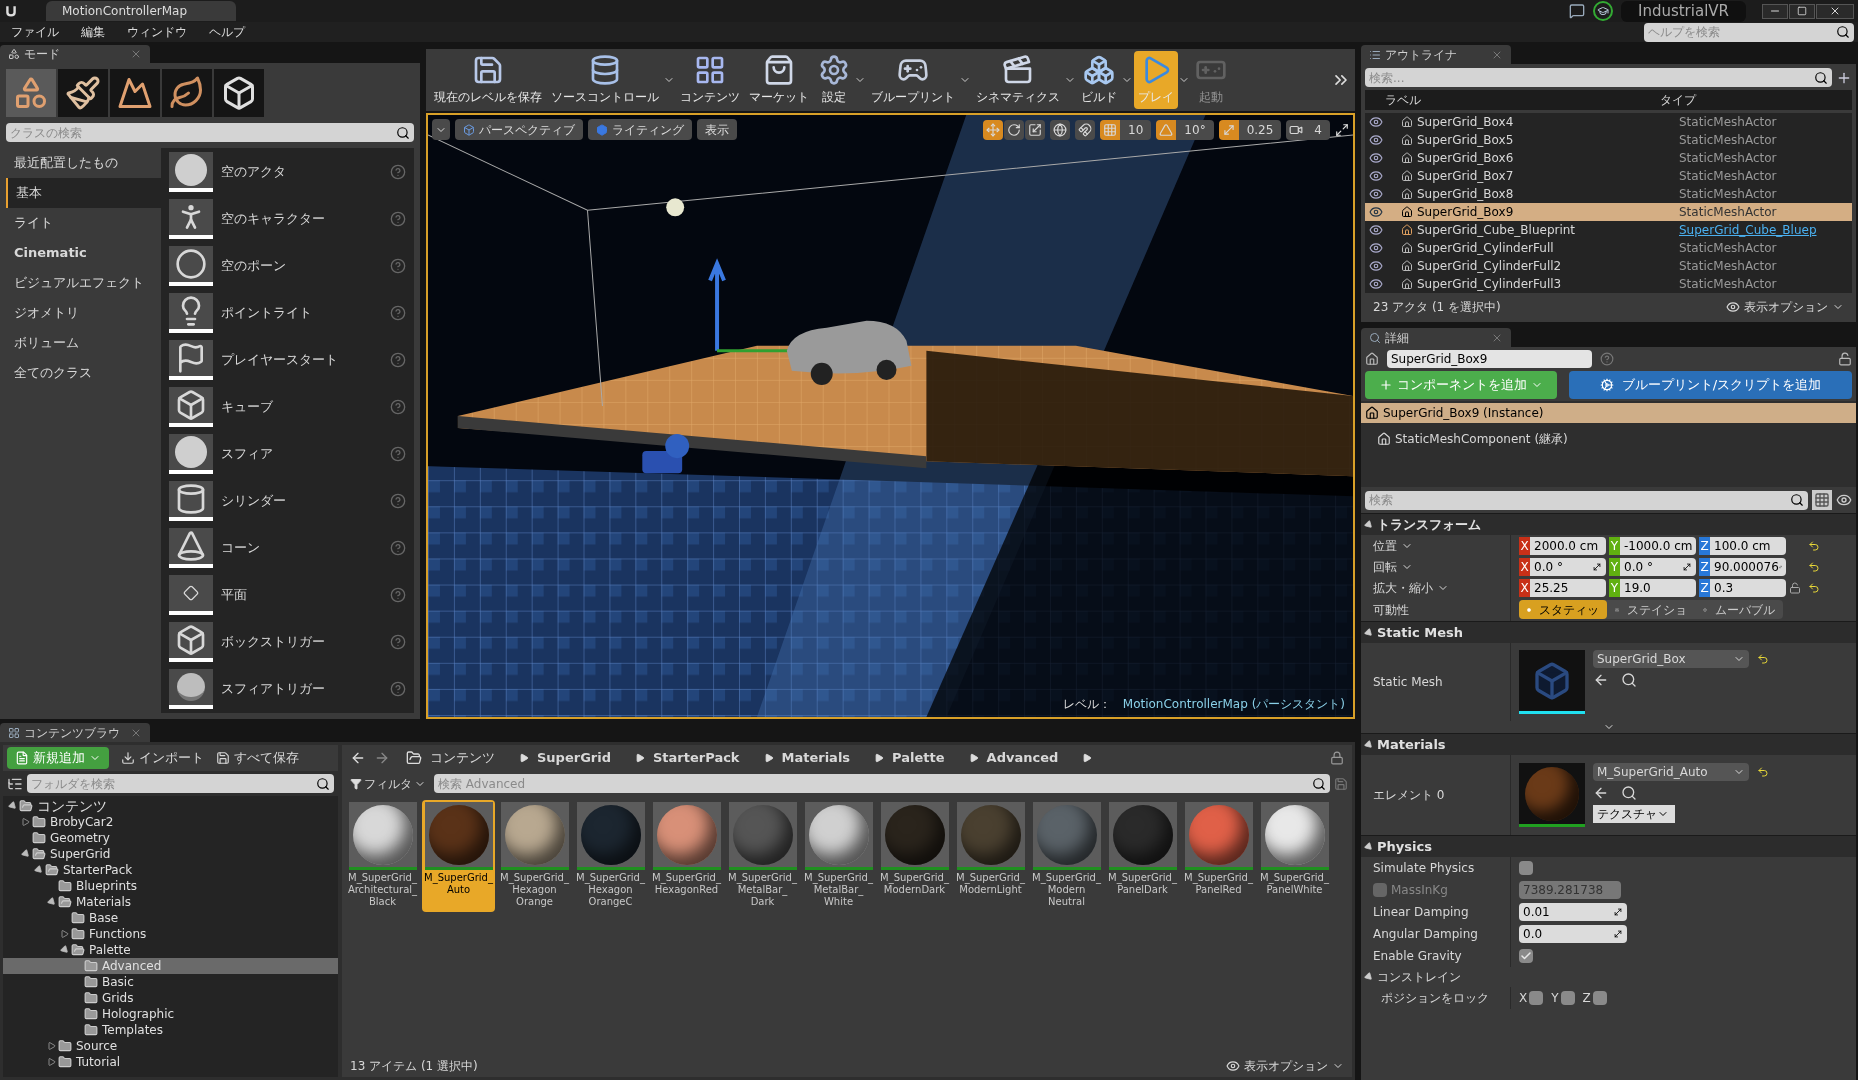 The width and height of the screenshot is (1858, 1080). What do you see at coordinates (170, 1062) in the screenshot?
I see `folder-tree-item: Tutorial` at bounding box center [170, 1062].